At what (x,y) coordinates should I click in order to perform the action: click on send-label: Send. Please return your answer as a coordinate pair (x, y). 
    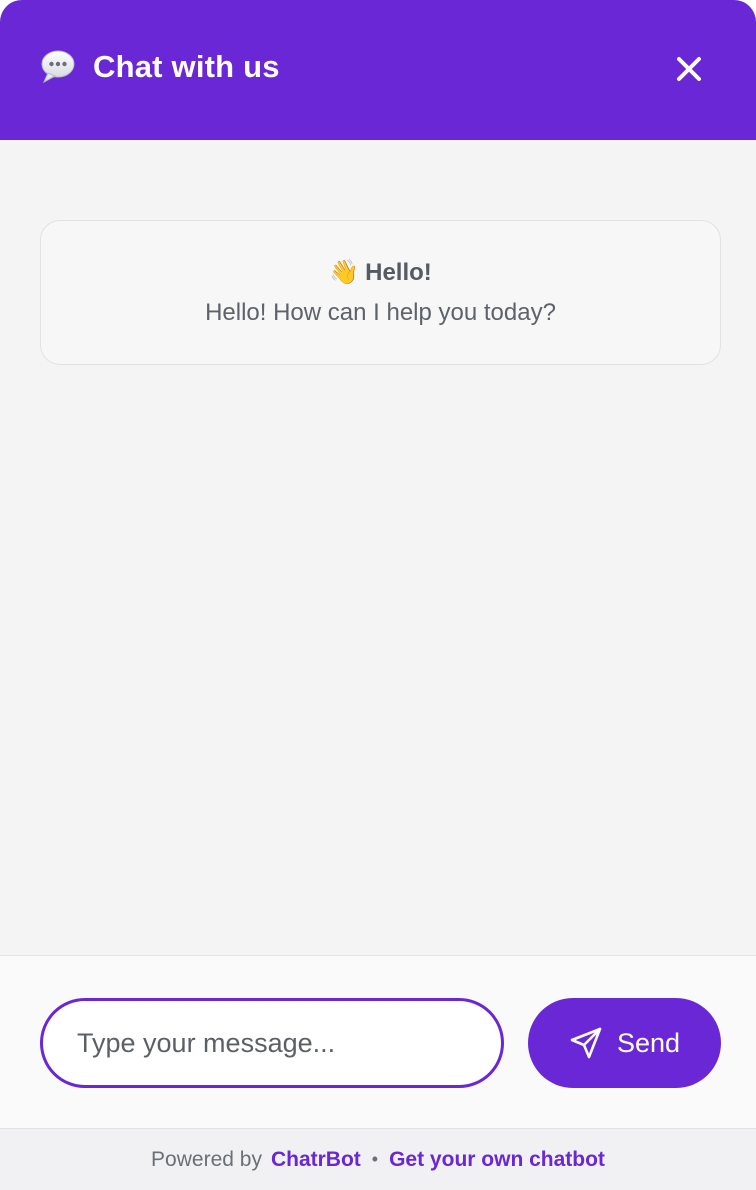
    Looking at the image, I should click on (648, 1042).